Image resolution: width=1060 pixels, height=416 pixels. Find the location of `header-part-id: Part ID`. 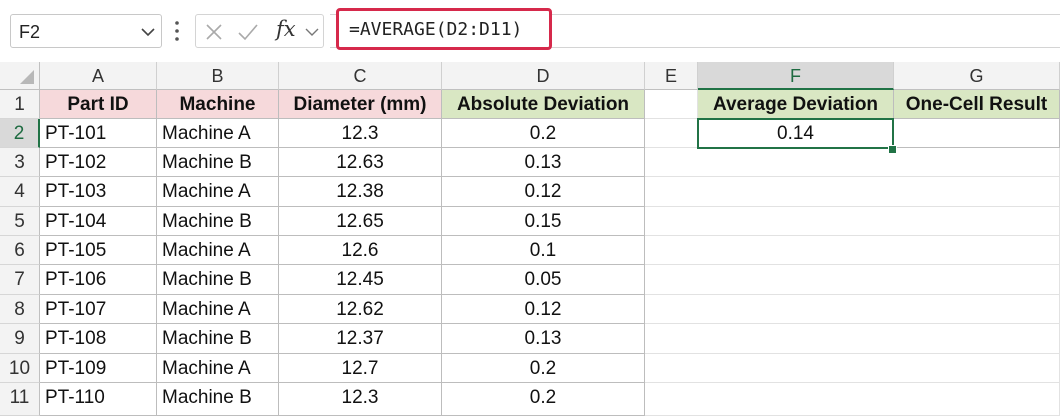

header-part-id: Part ID is located at coordinates (98, 104).